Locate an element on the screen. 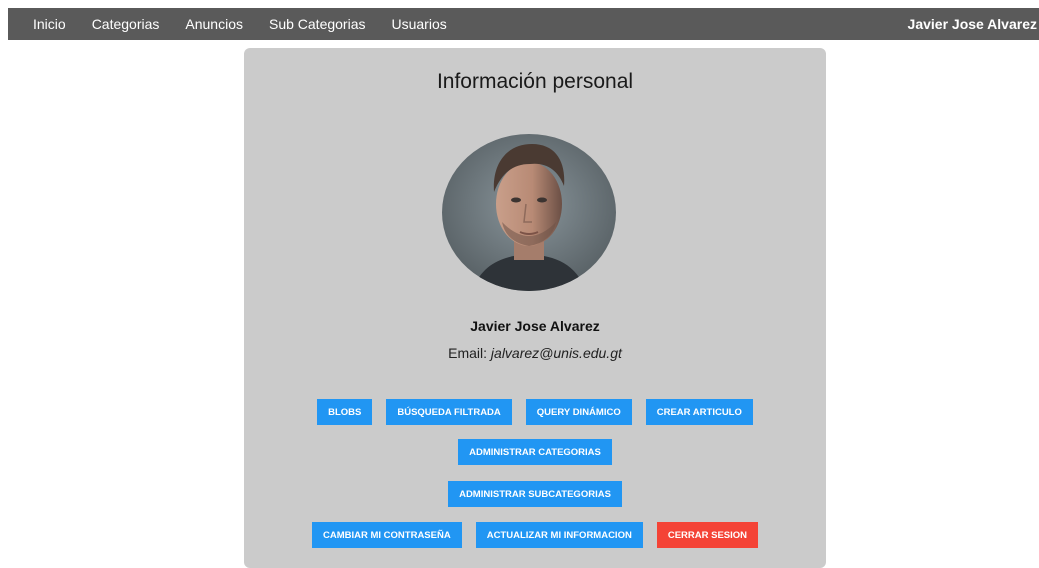 This screenshot has height=568, width=1039. email-label: Email: is located at coordinates (468, 353).